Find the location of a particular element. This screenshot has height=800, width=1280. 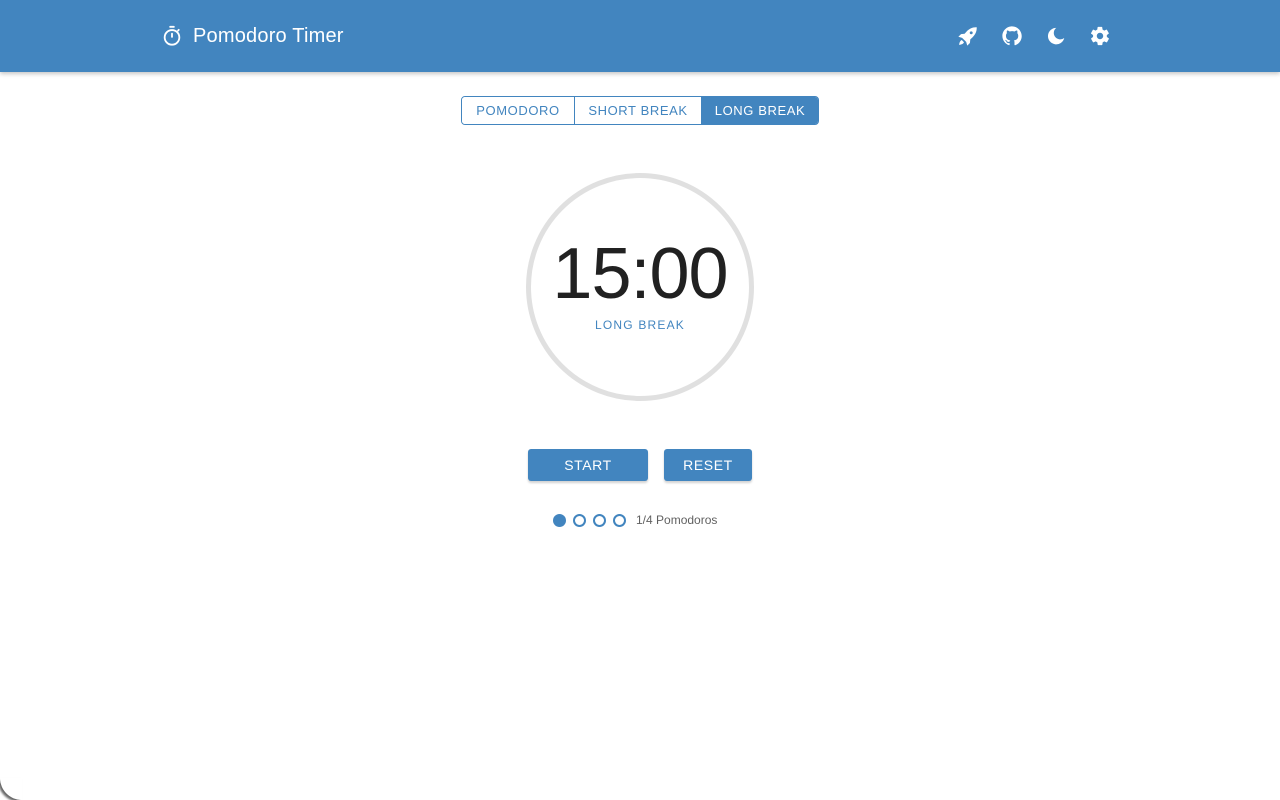

reset-button: RESET is located at coordinates (708, 465).